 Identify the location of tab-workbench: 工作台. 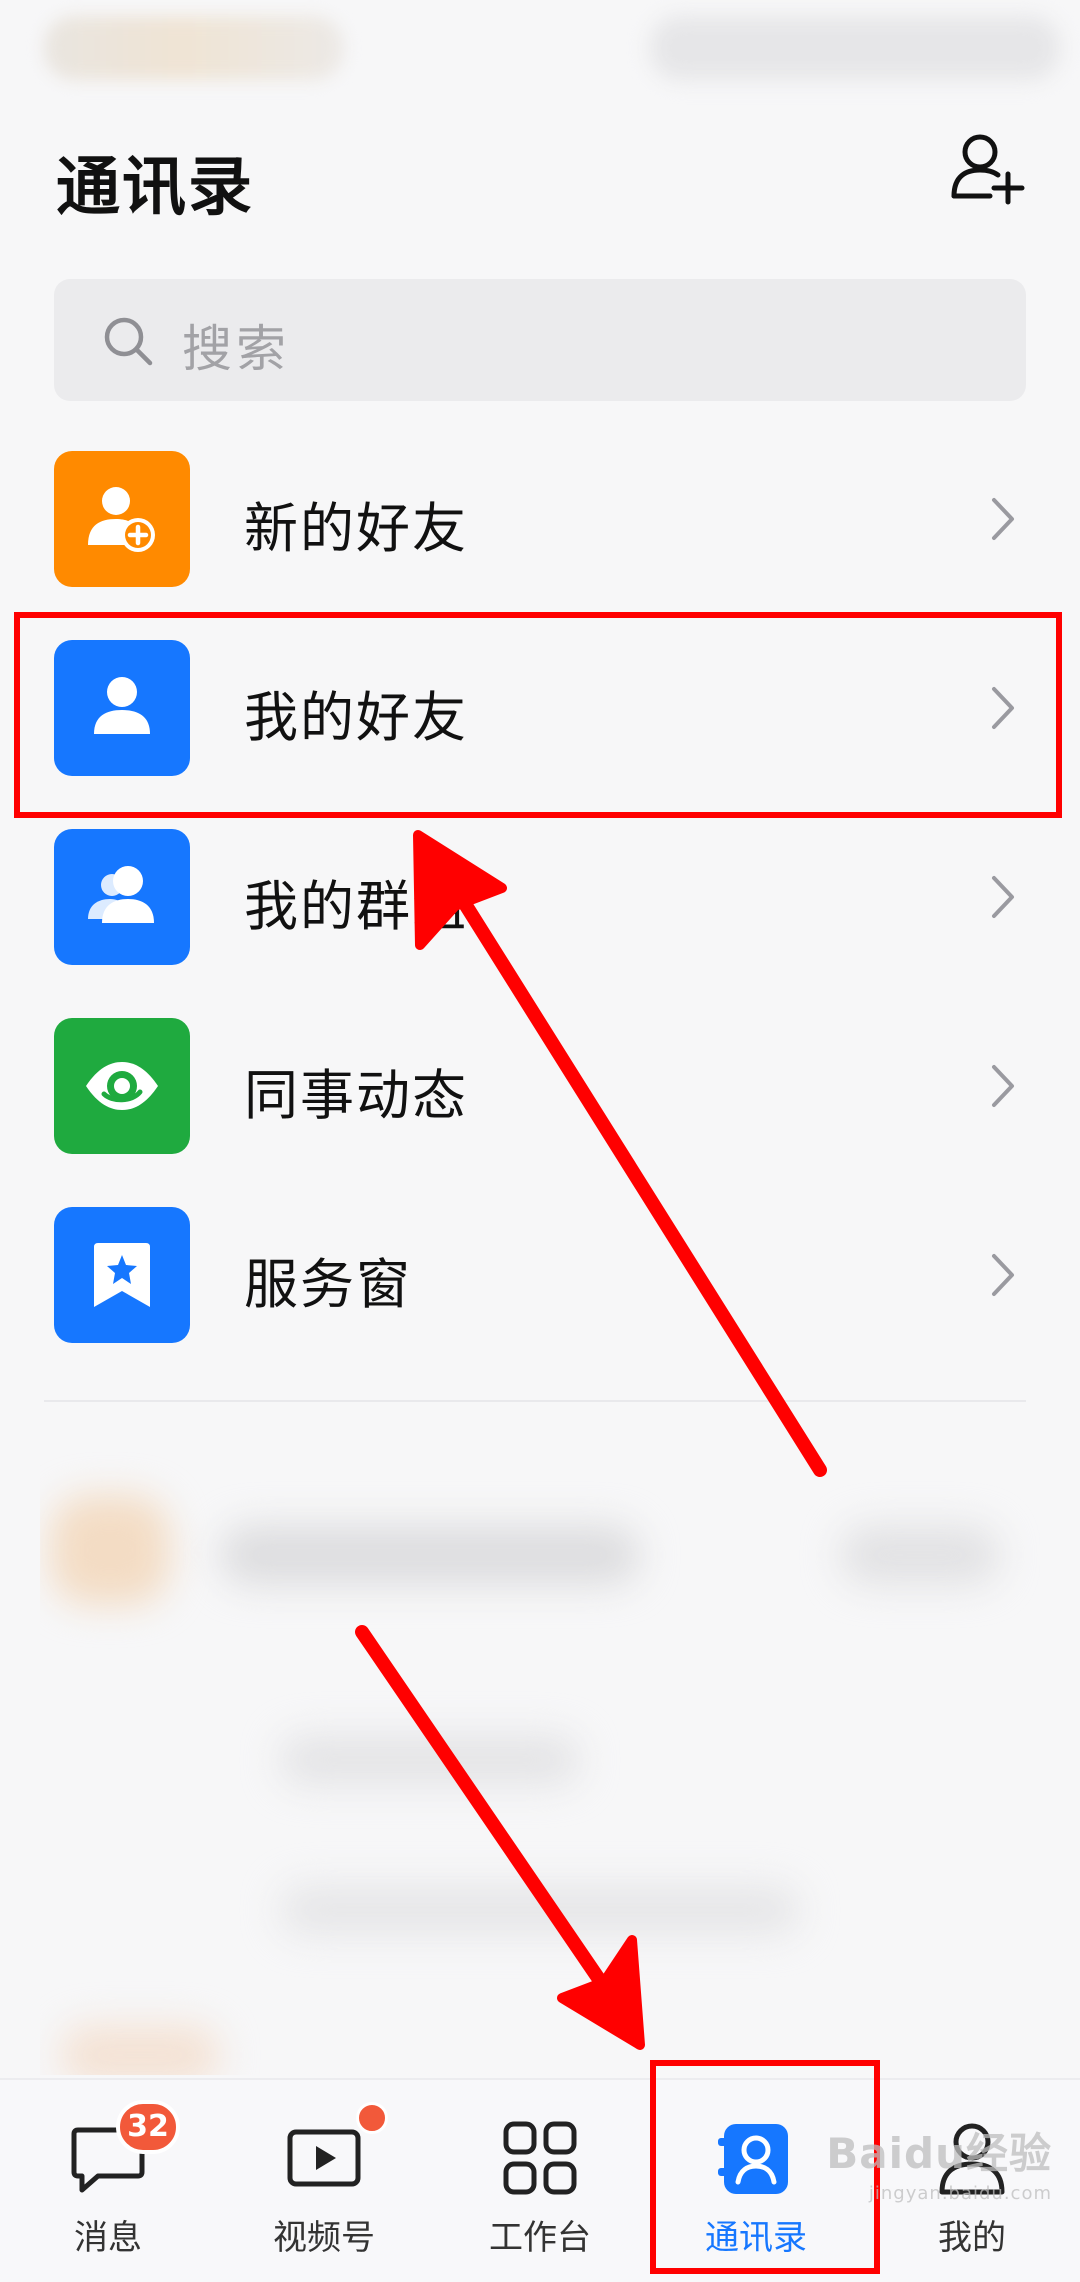
(540, 2181).